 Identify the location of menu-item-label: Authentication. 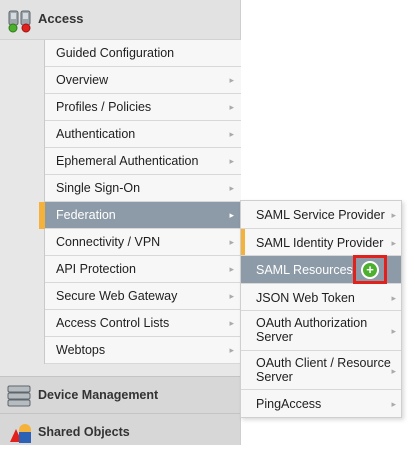
(96, 134).